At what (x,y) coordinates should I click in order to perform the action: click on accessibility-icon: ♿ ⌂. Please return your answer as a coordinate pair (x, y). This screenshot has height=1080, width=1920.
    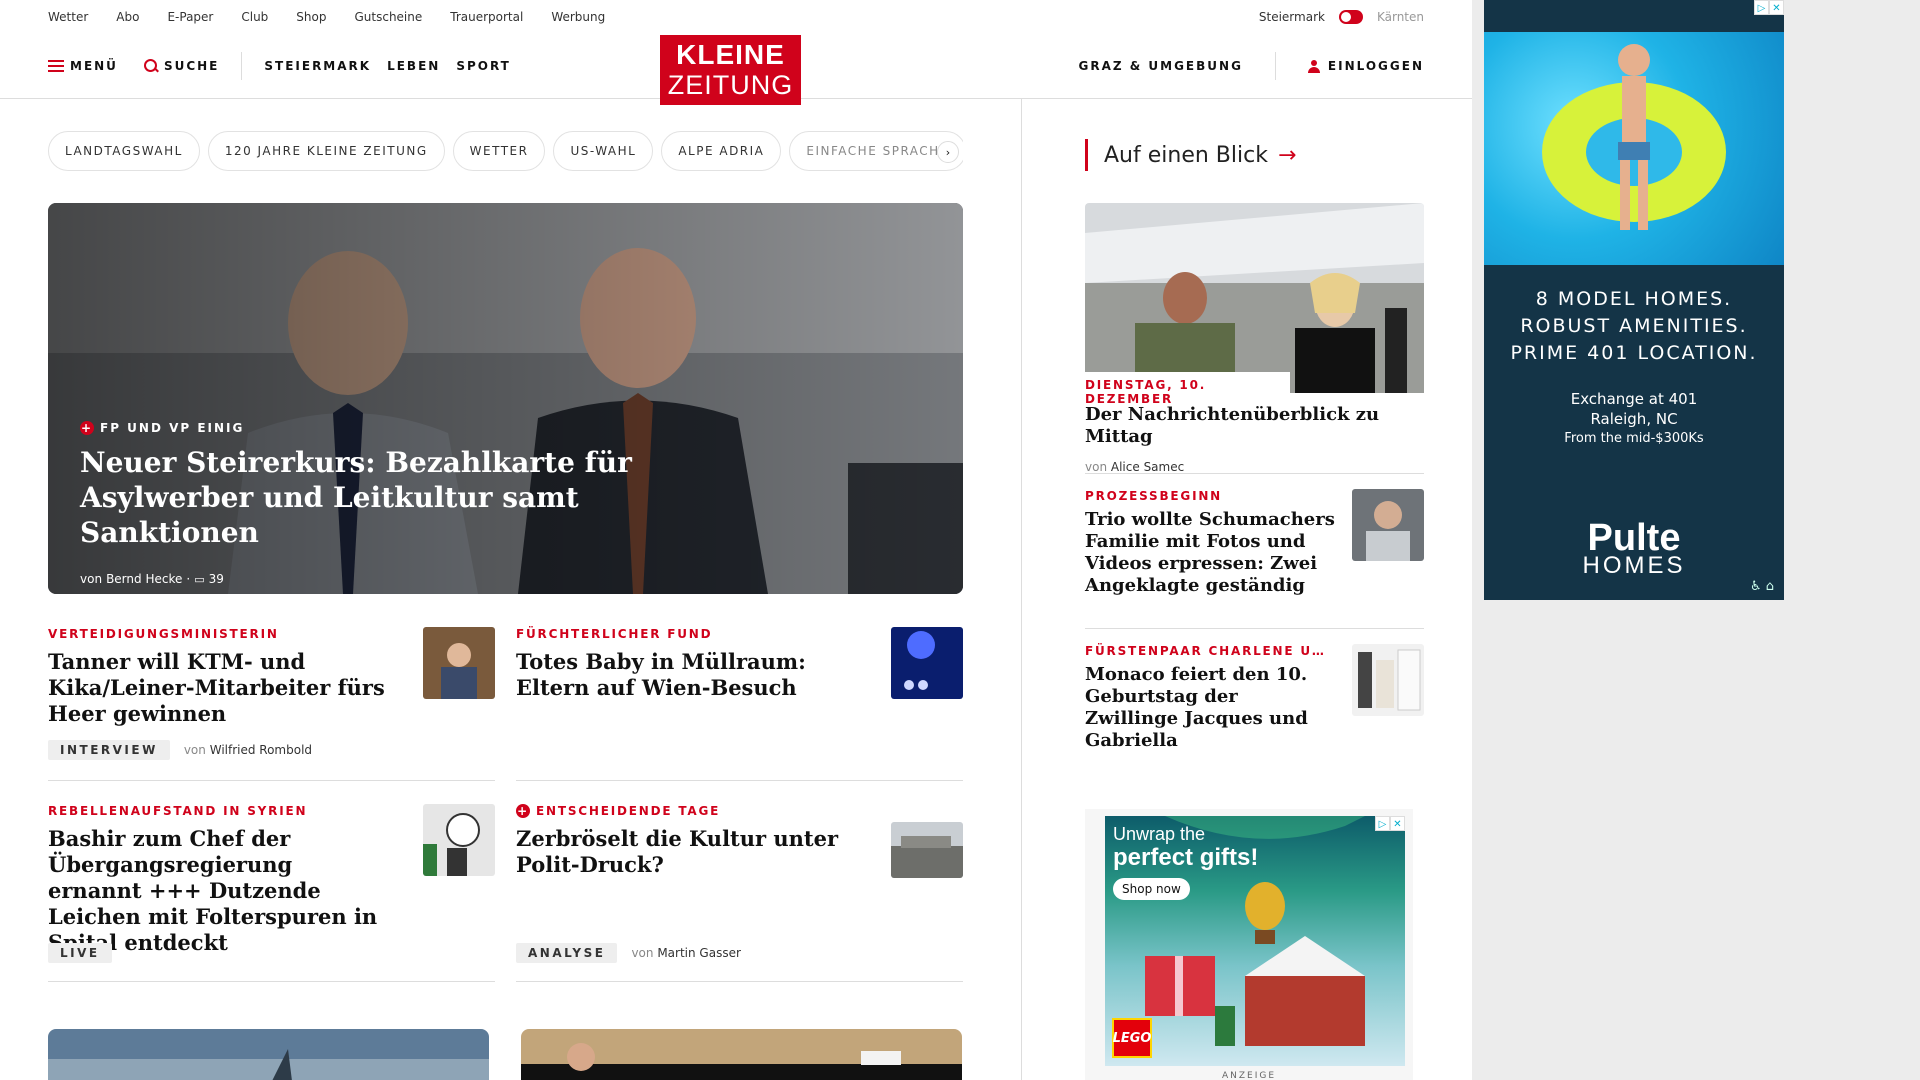
    Looking at the image, I should click on (1761, 586).